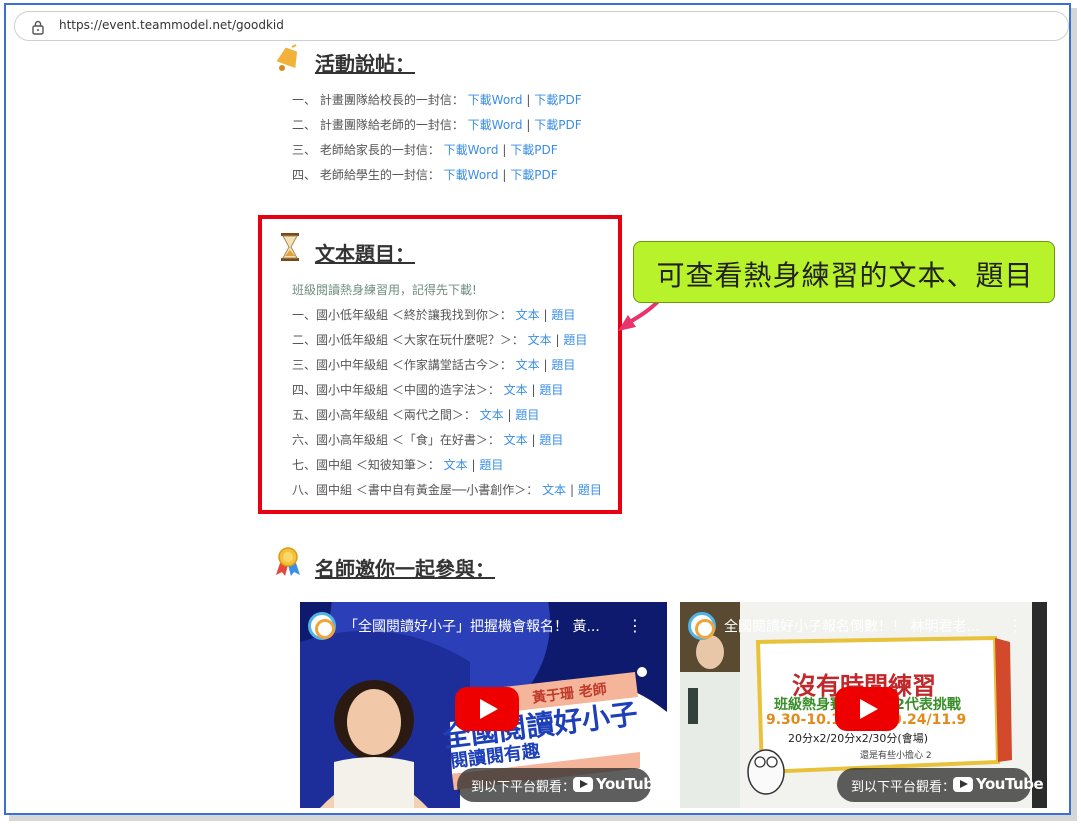 The width and height of the screenshot is (1081, 827). What do you see at coordinates (365, 64) in the screenshot?
I see `section-title-promotion: 活動說帖：` at bounding box center [365, 64].